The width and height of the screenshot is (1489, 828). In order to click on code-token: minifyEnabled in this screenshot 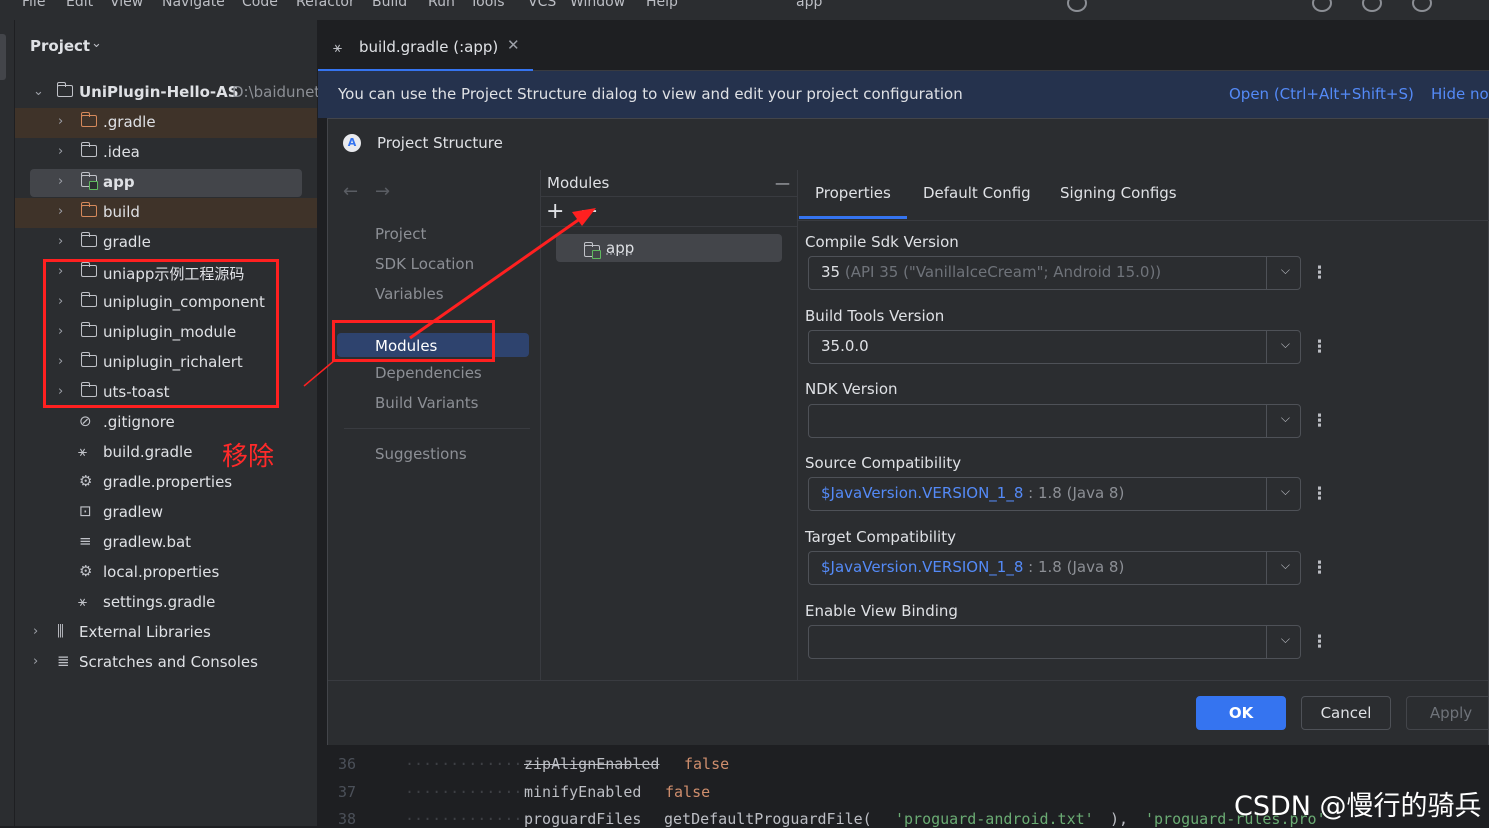, I will do `click(583, 792)`.